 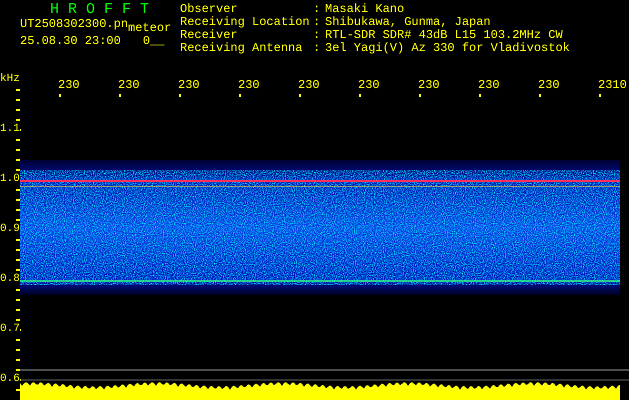 I want to click on info-value: Shibukawa, Gunma, Japan, so click(x=408, y=22).